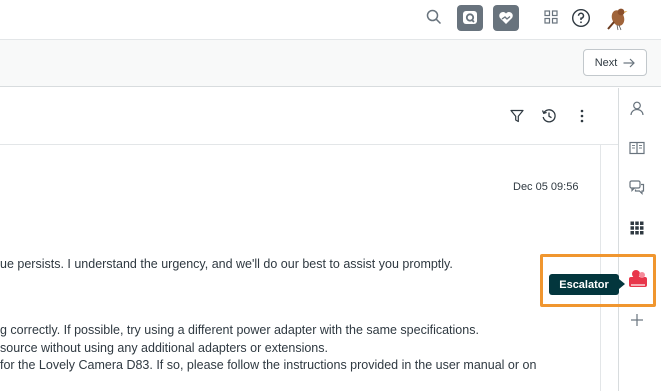 Image resolution: width=661 pixels, height=391 pixels. What do you see at coordinates (582, 116) in the screenshot?
I see `more-options-icon` at bounding box center [582, 116].